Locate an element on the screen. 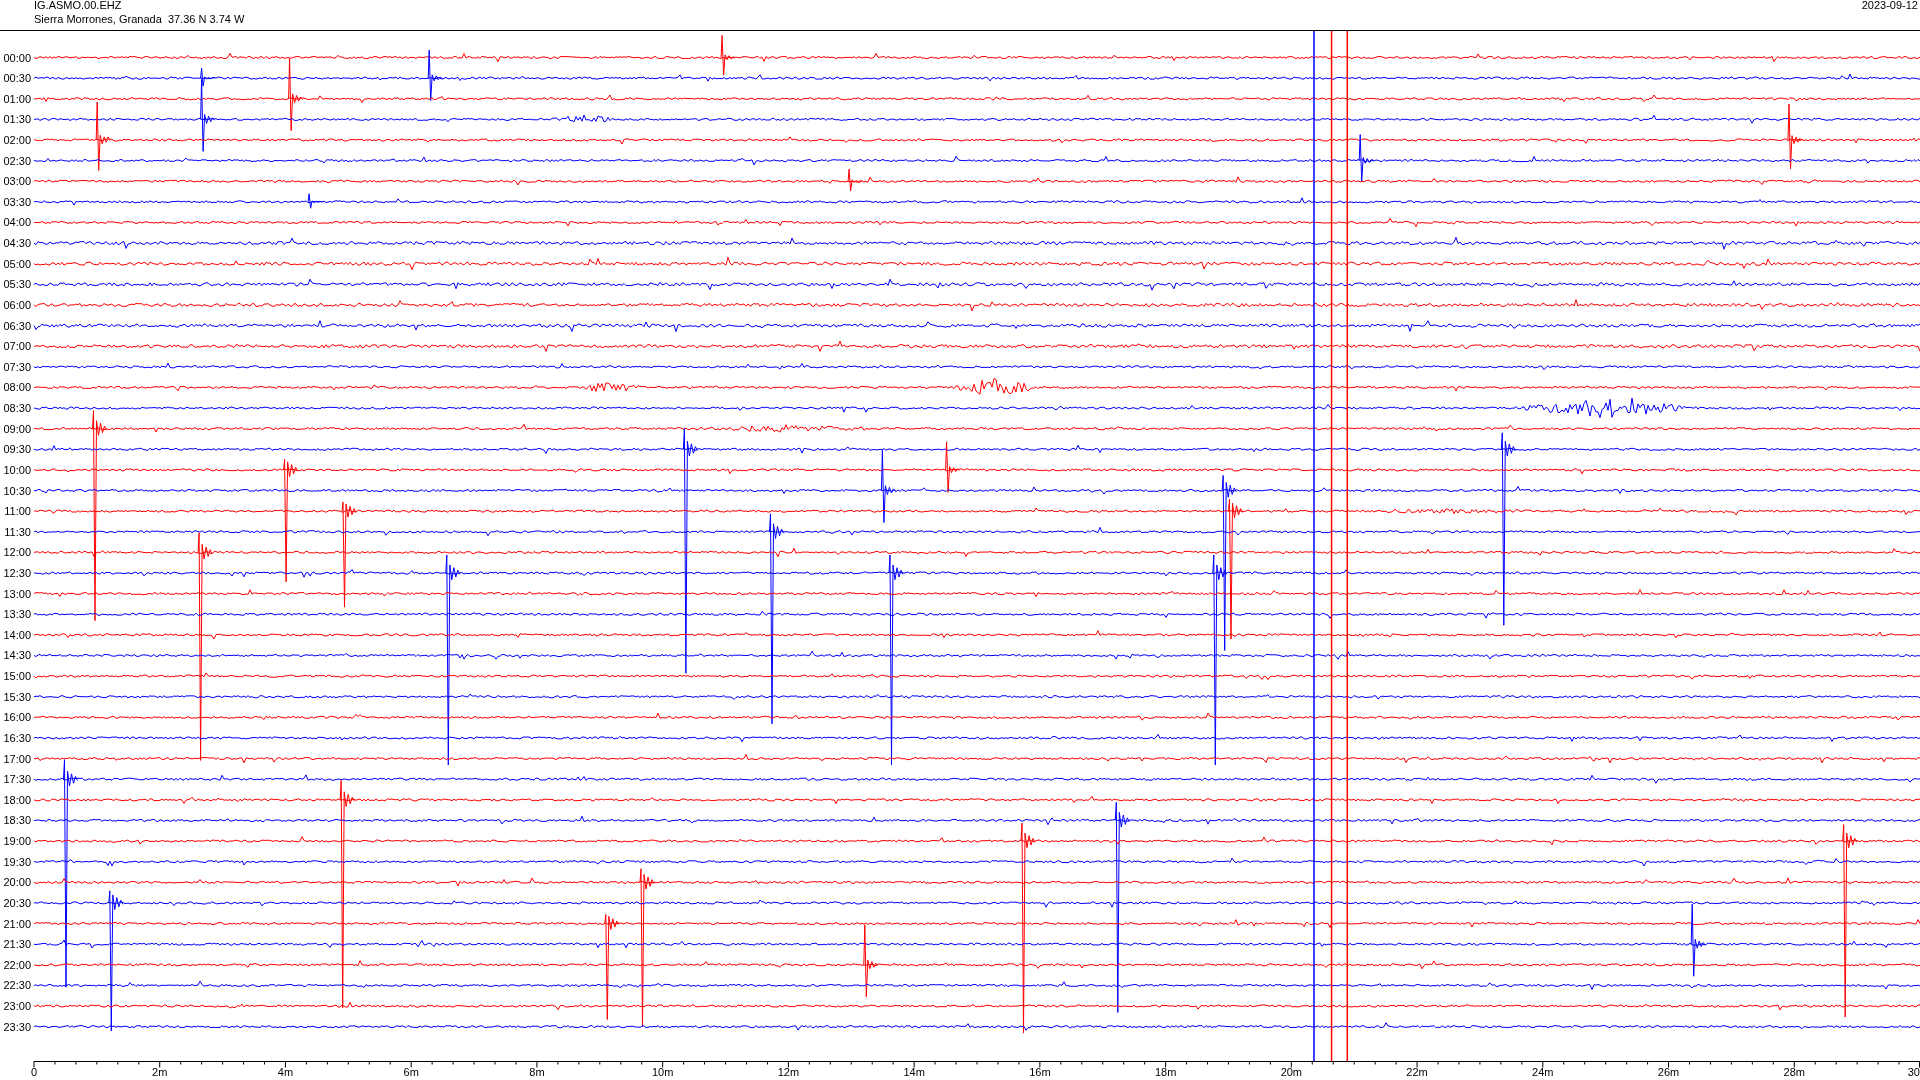 This screenshot has height=1080, width=1920. time-label: 16:00 is located at coordinates (17, 717).